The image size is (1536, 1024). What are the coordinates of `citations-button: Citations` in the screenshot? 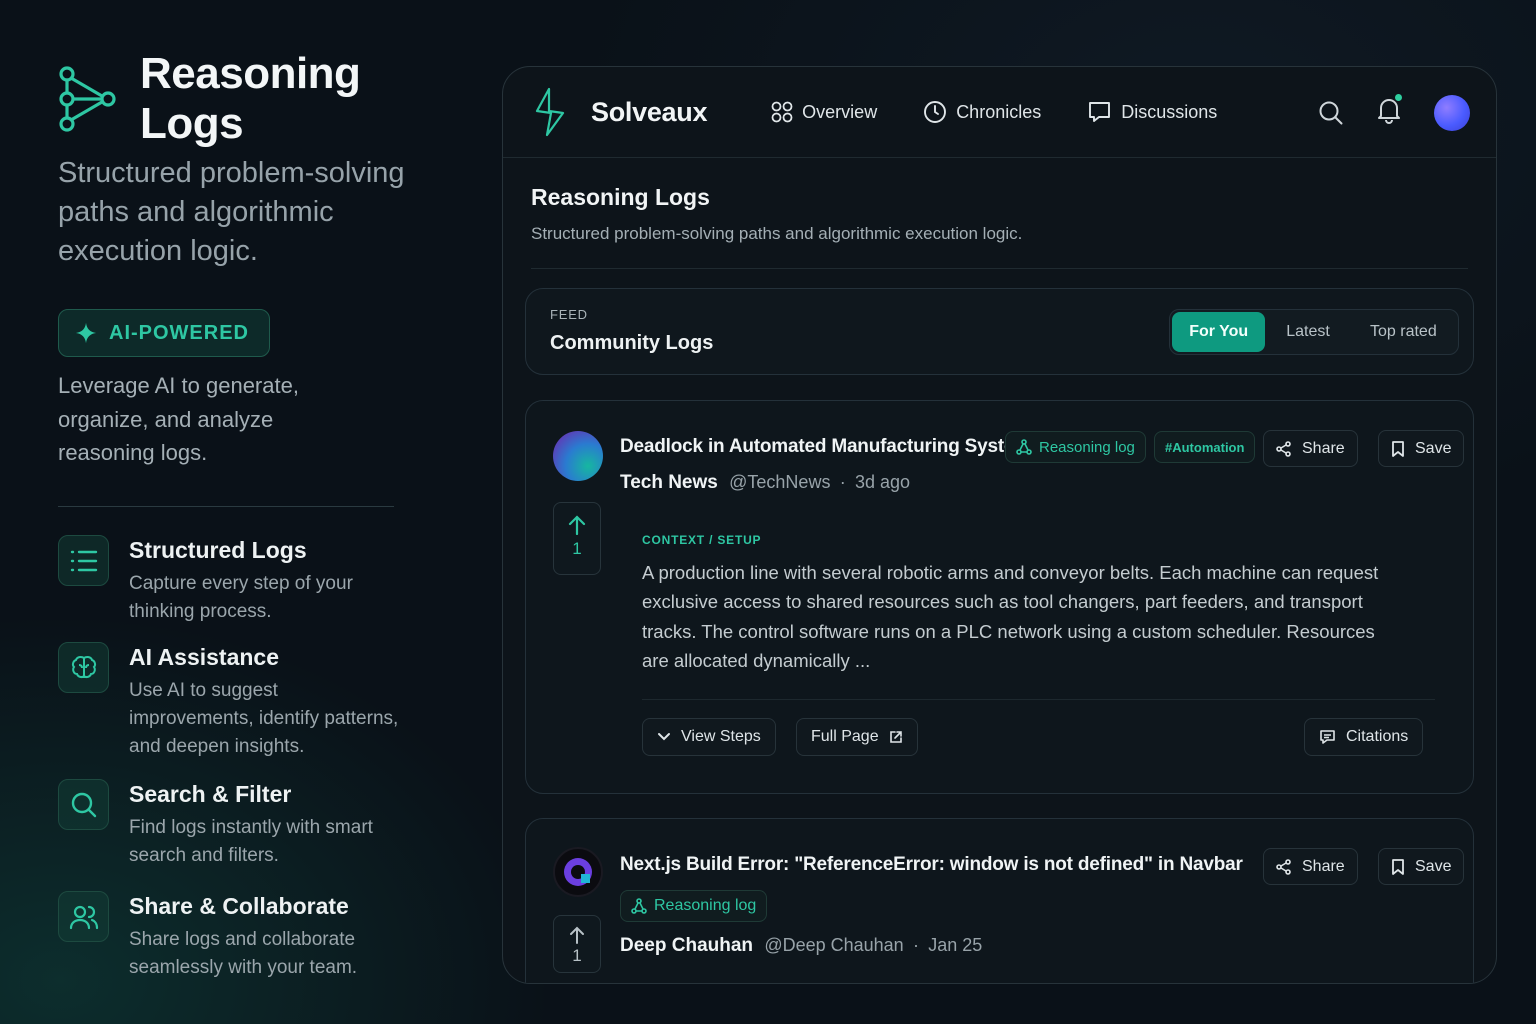 It's located at (1364, 737).